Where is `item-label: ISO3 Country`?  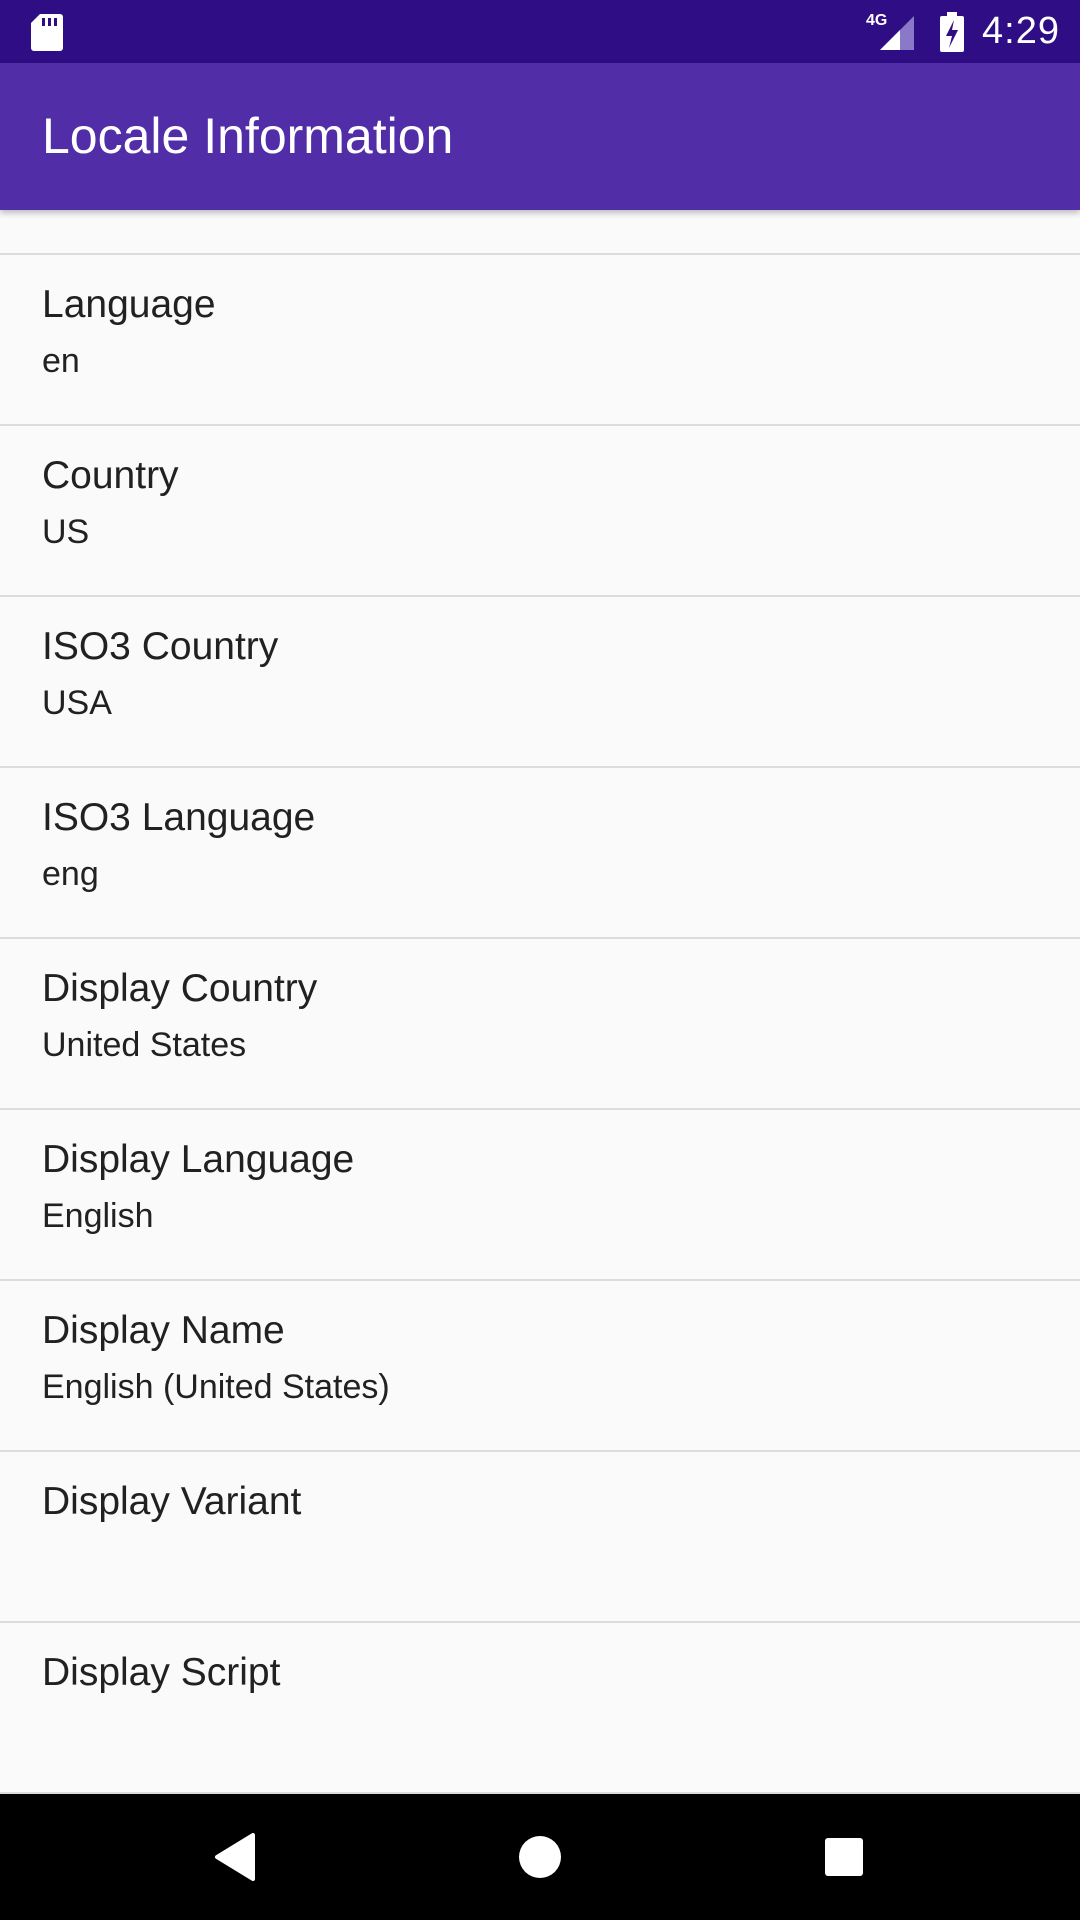
item-label: ISO3 Country is located at coordinates (160, 646).